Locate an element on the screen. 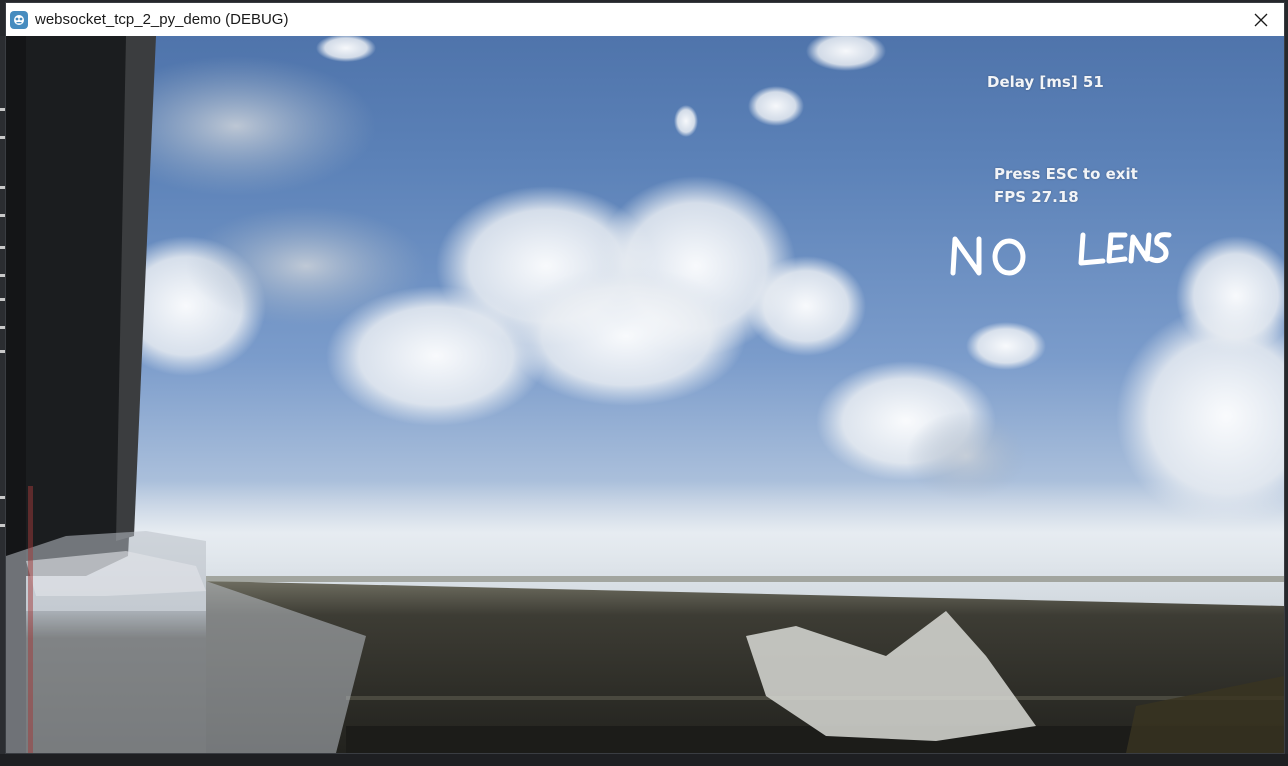 The image size is (1288, 766). fps-label: FPS 27.18 is located at coordinates (1036, 197).